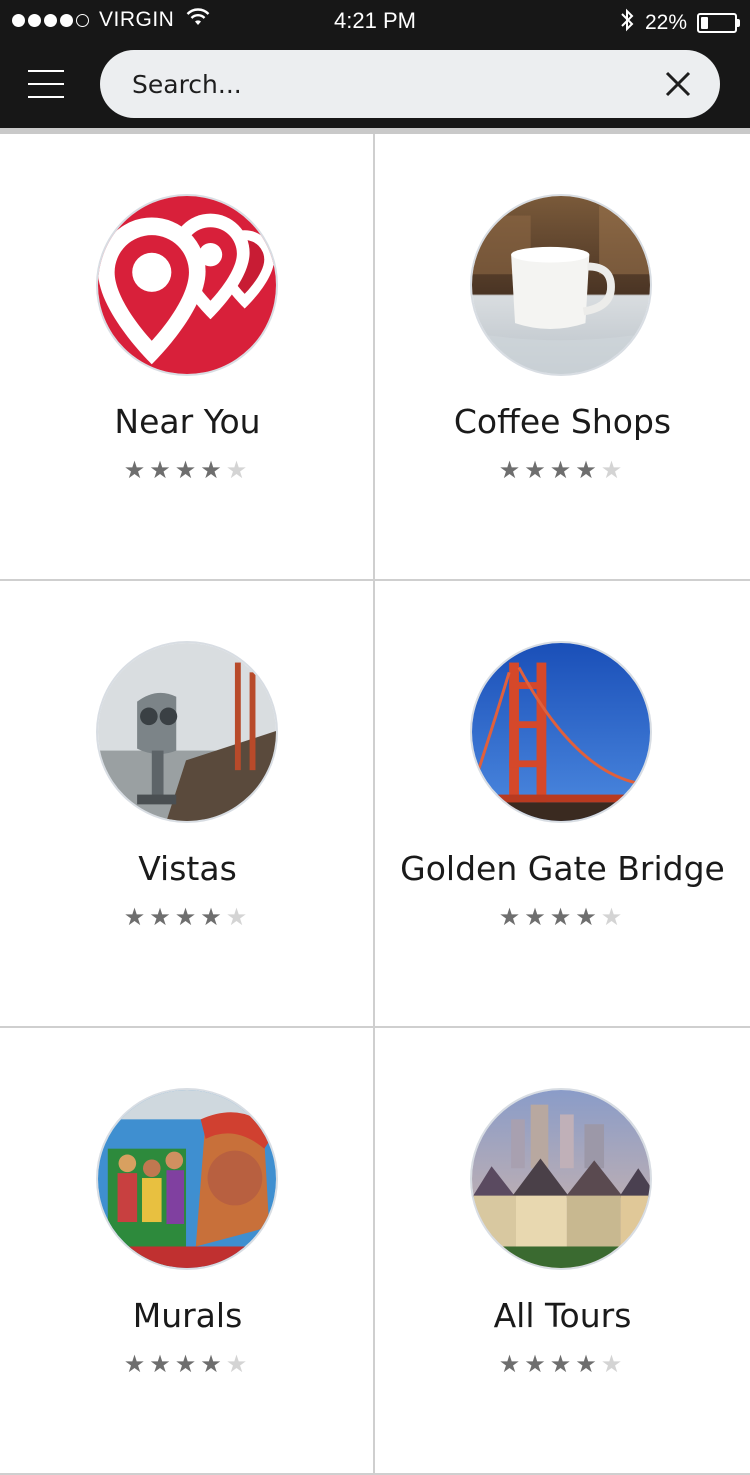 Image resolution: width=750 pixels, height=1475 pixels. What do you see at coordinates (562, 421) in the screenshot?
I see `tile-title: Coffee Shops` at bounding box center [562, 421].